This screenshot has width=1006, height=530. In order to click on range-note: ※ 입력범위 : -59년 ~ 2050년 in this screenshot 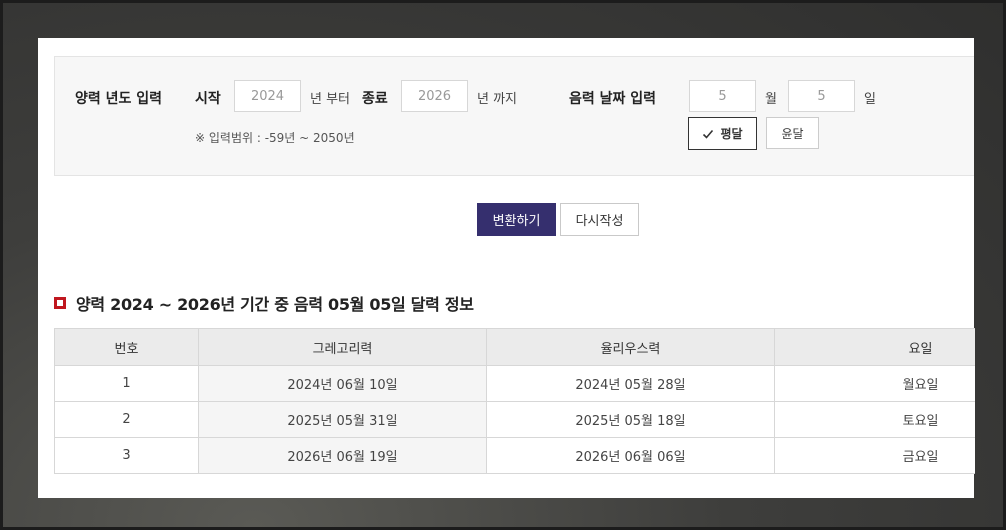, I will do `click(275, 138)`.